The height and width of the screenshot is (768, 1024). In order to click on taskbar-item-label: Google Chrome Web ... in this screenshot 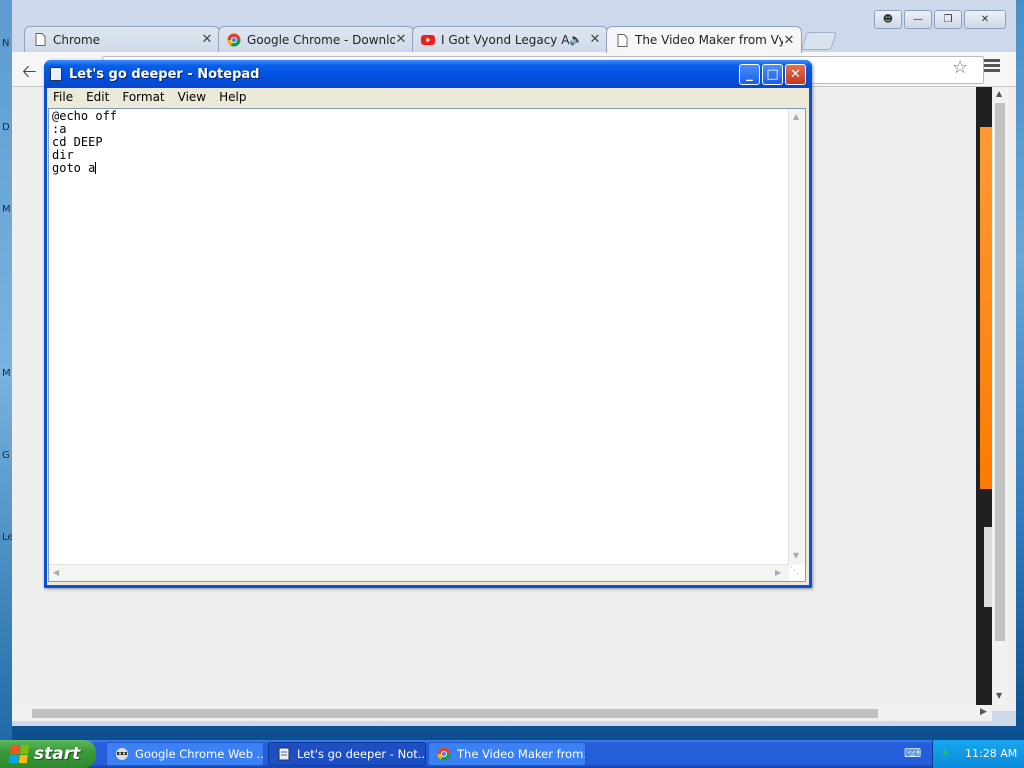, I will do `click(199, 754)`.